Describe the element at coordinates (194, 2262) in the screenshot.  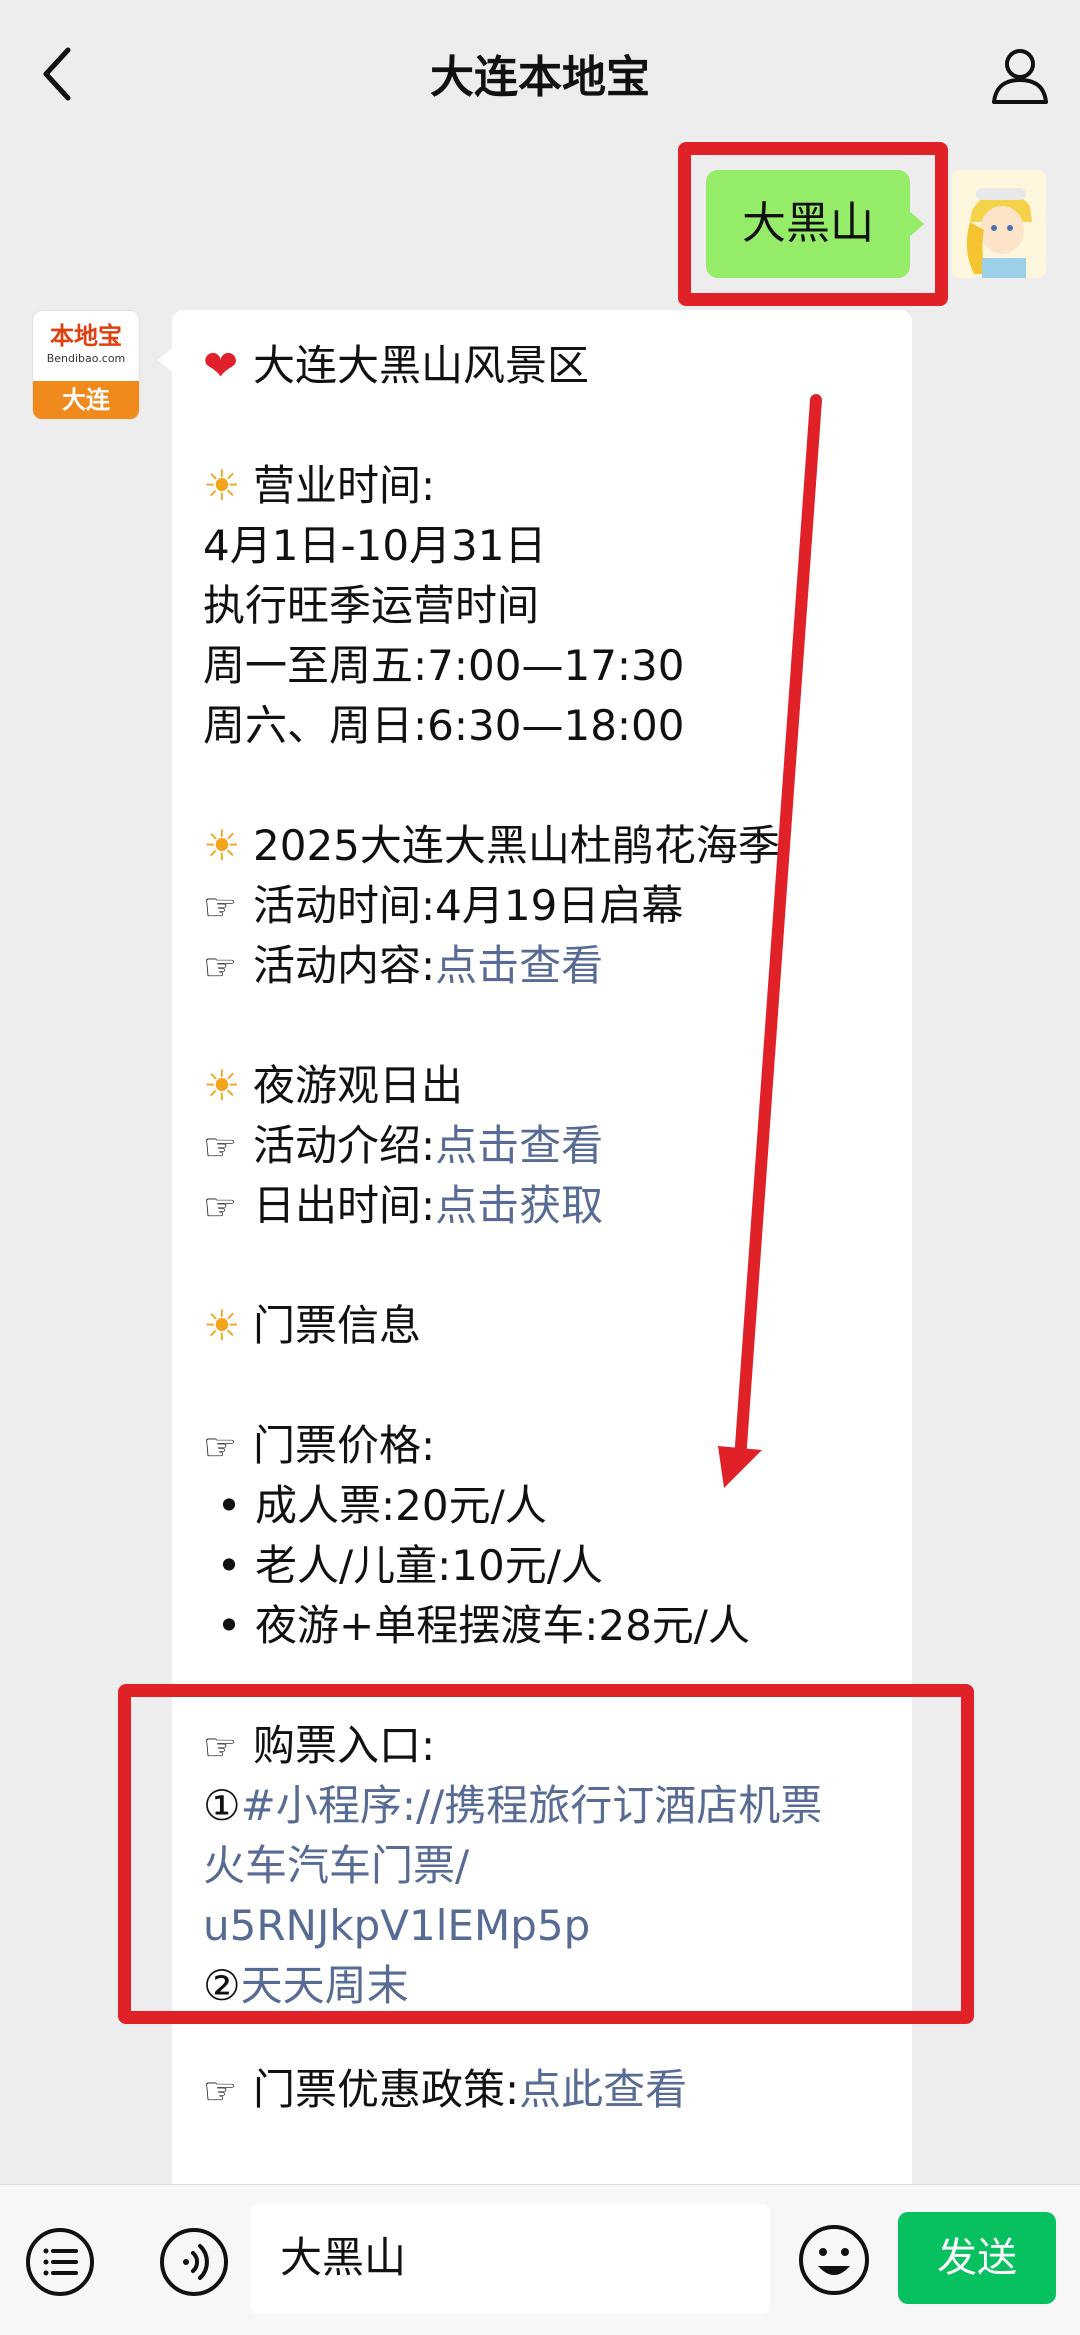
I see `voice-icon` at that location.